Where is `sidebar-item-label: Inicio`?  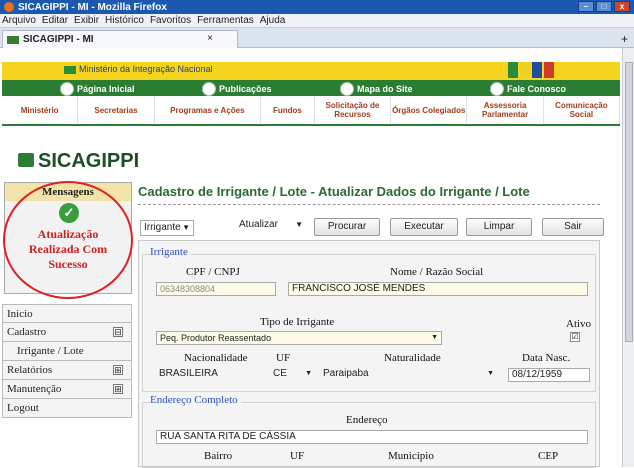 sidebar-item-label: Inicio is located at coordinates (20, 313).